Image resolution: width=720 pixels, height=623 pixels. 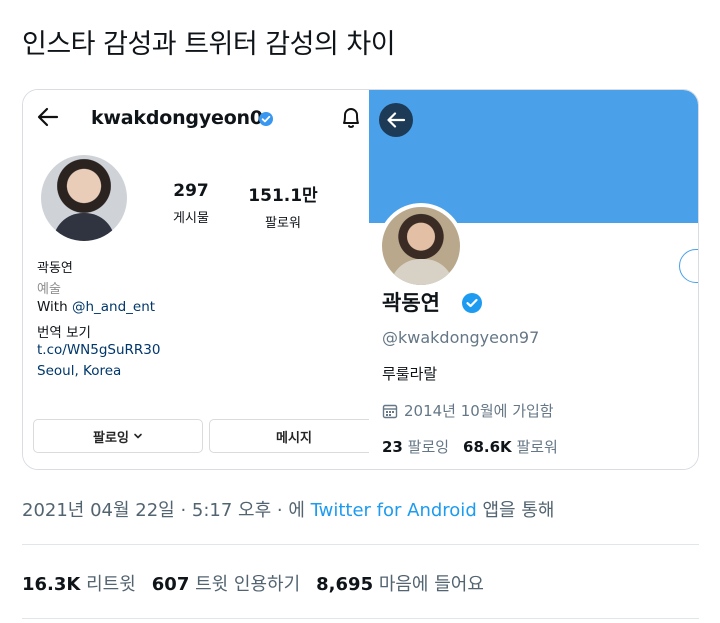 I want to click on posts-count: 297, so click(x=191, y=191).